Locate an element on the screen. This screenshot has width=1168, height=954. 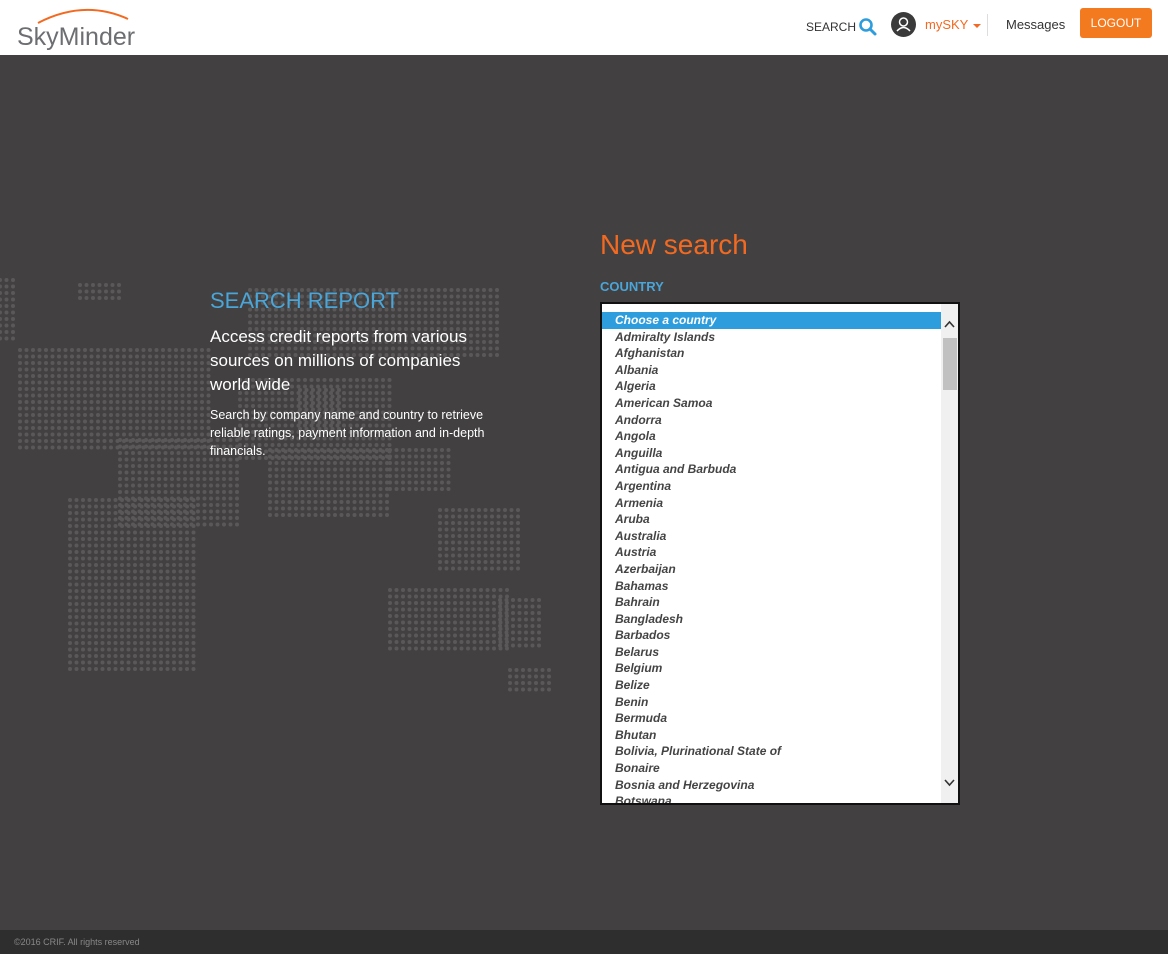
country-option: Bahrain is located at coordinates (772, 602).